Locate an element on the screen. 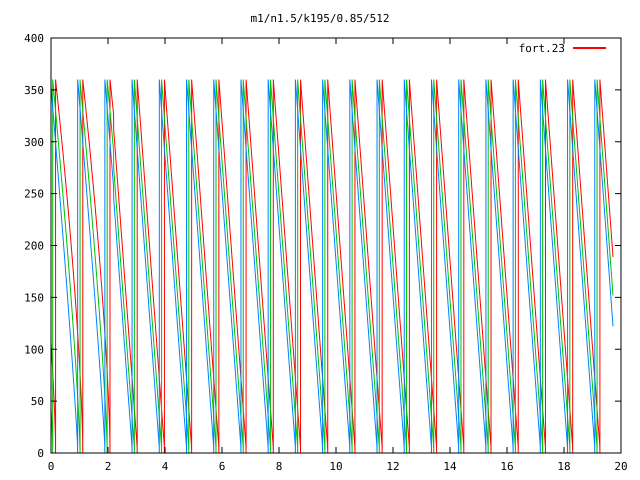  x-tick-label: 0 is located at coordinates (51, 466).